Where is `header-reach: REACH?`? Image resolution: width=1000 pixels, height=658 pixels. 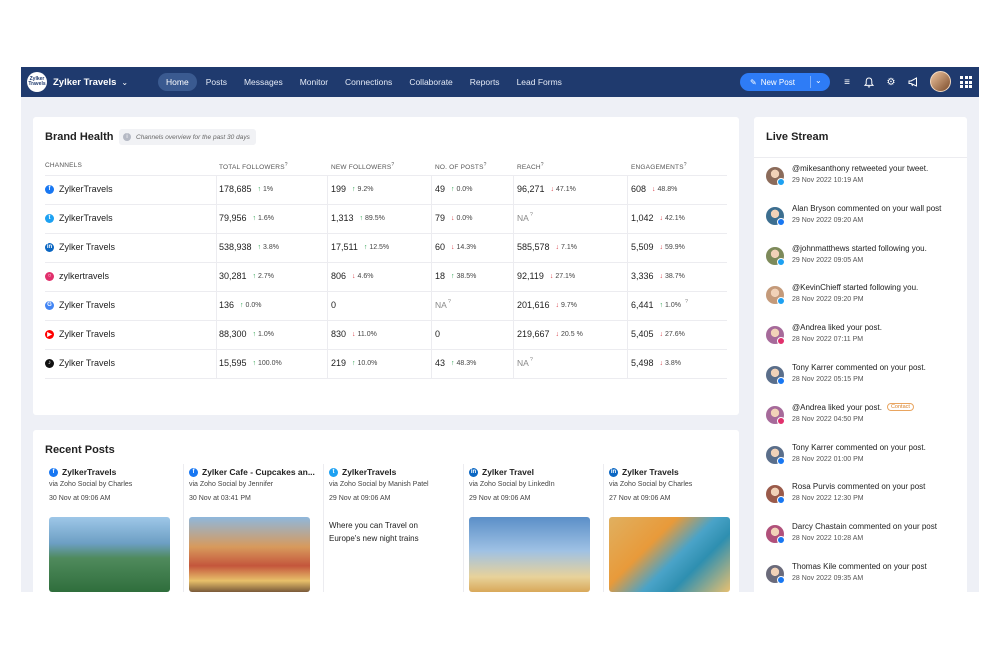 header-reach: REACH? is located at coordinates (530, 166).